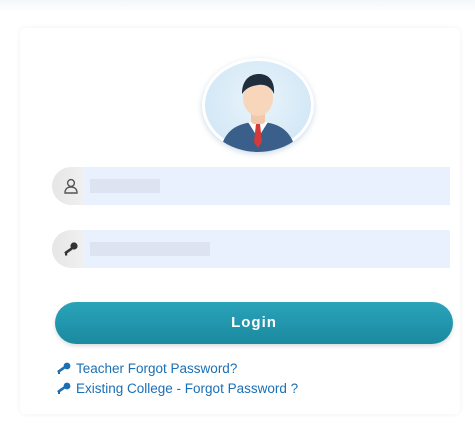 The width and height of the screenshot is (475, 430). I want to click on user-icon, so click(71, 186).